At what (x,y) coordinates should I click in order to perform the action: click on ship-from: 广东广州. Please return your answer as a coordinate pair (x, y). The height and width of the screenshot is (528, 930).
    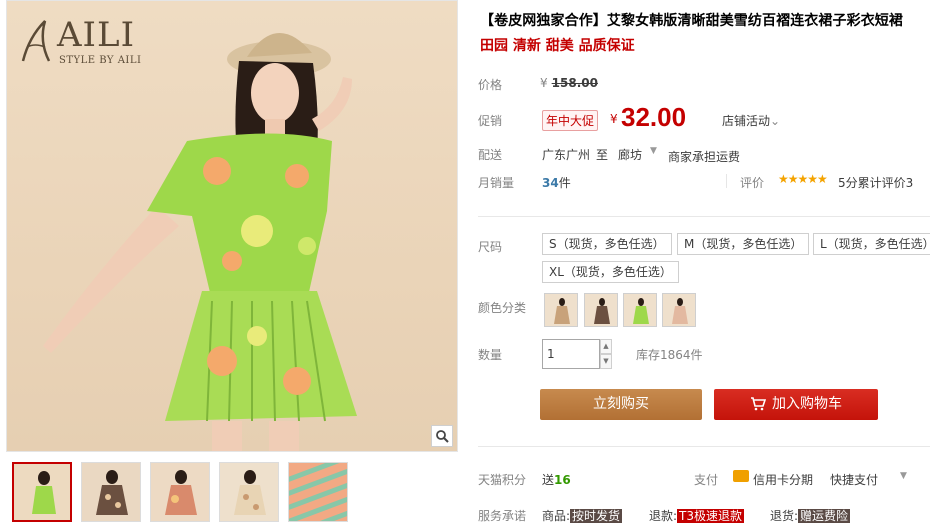
    Looking at the image, I should click on (566, 155).